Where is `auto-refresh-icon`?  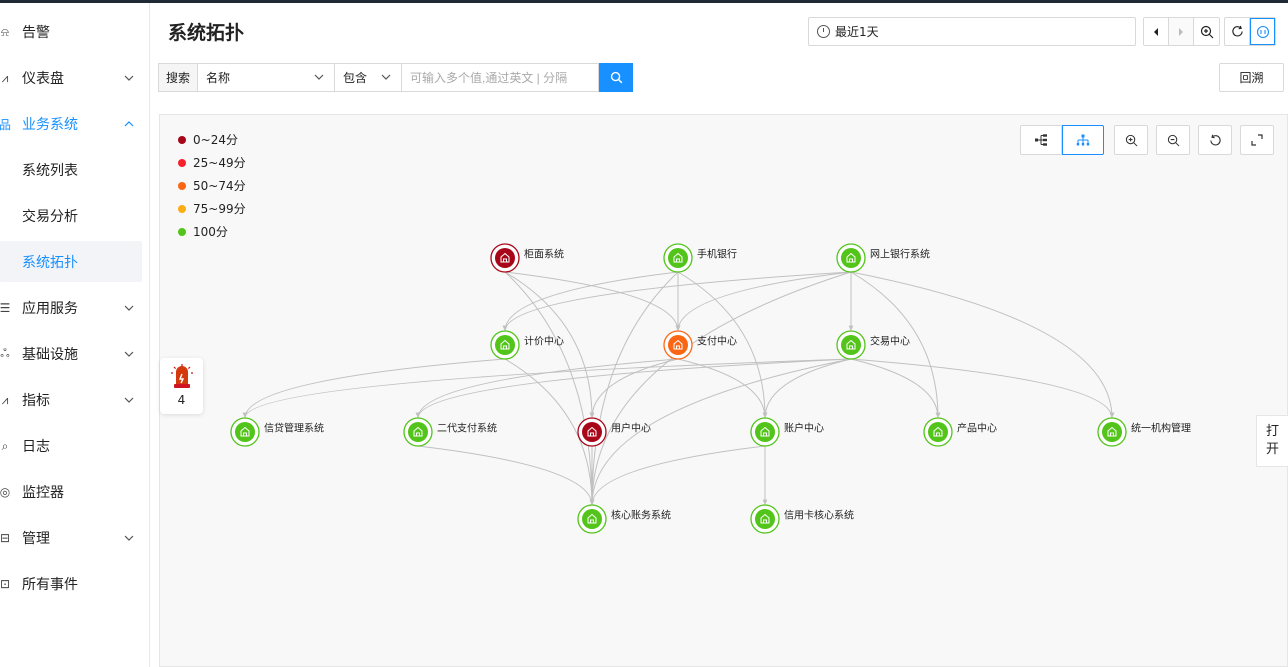
auto-refresh-icon is located at coordinates (1262, 31).